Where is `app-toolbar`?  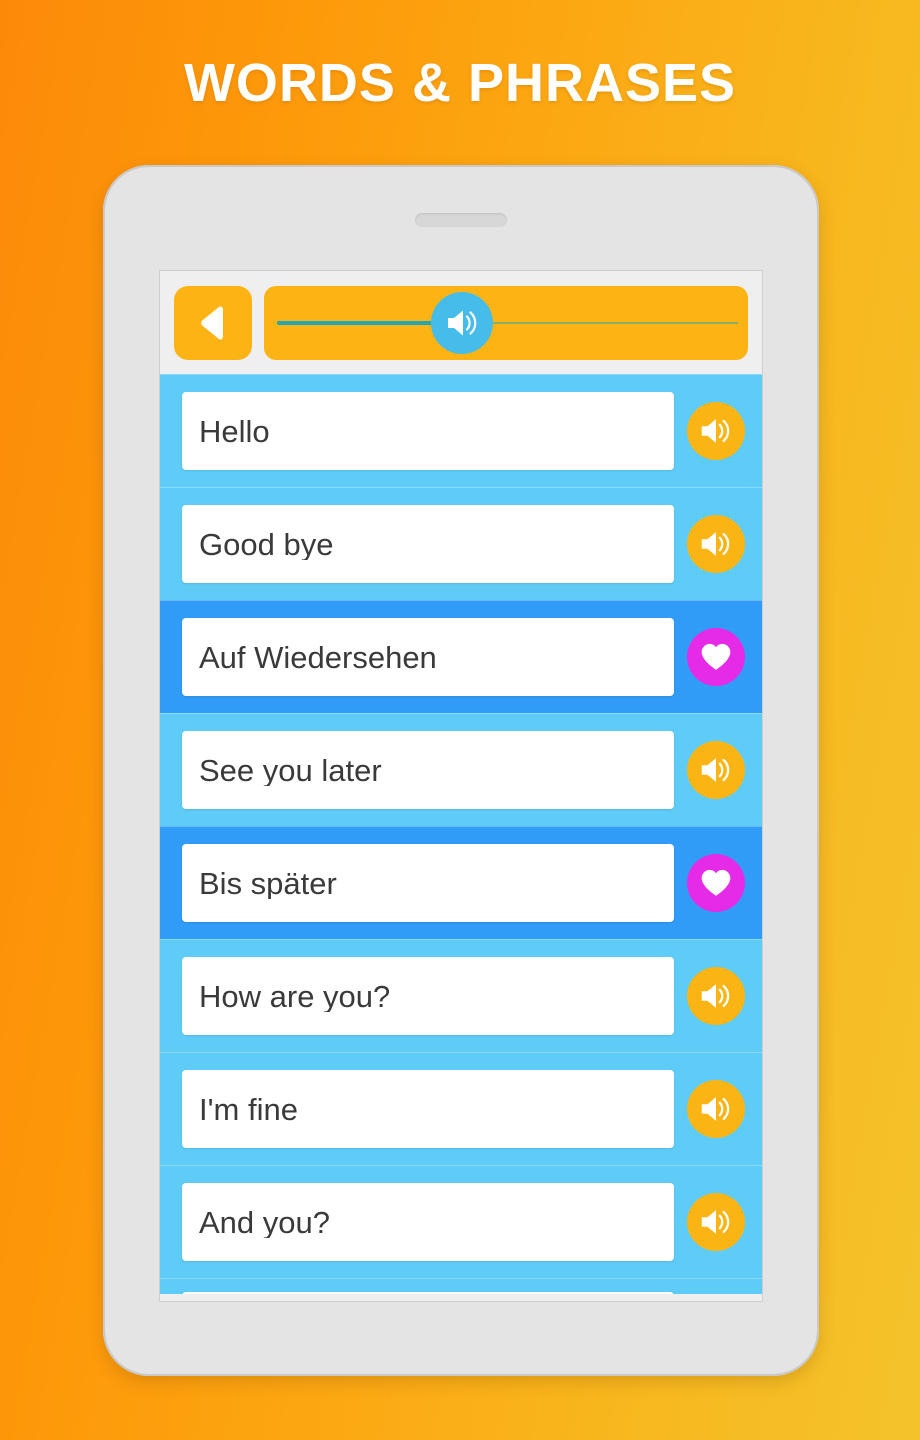 app-toolbar is located at coordinates (461, 322).